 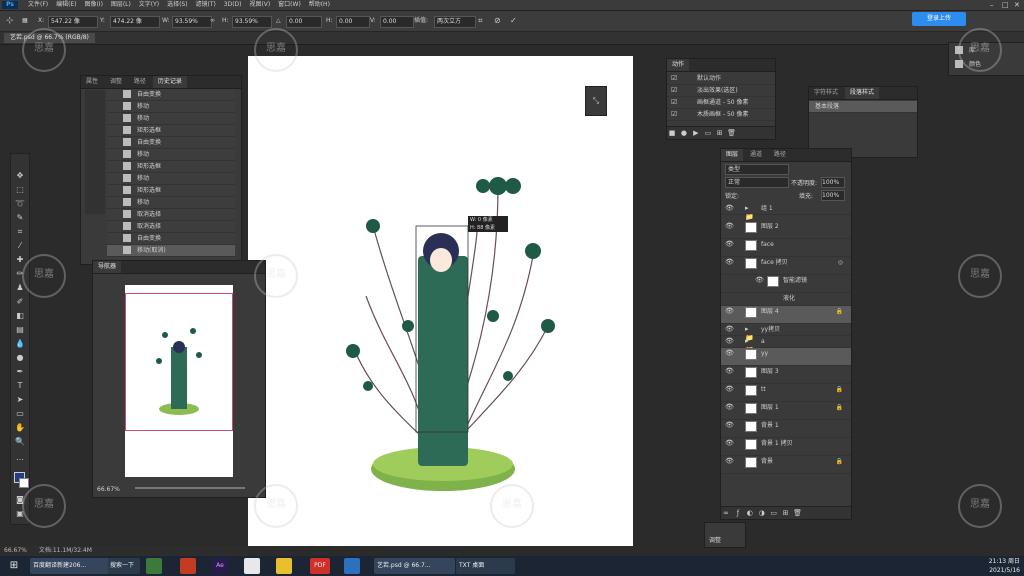 What do you see at coordinates (861, 93) in the screenshot?
I see `tab-paragraph-styles: 段落样式` at bounding box center [861, 93].